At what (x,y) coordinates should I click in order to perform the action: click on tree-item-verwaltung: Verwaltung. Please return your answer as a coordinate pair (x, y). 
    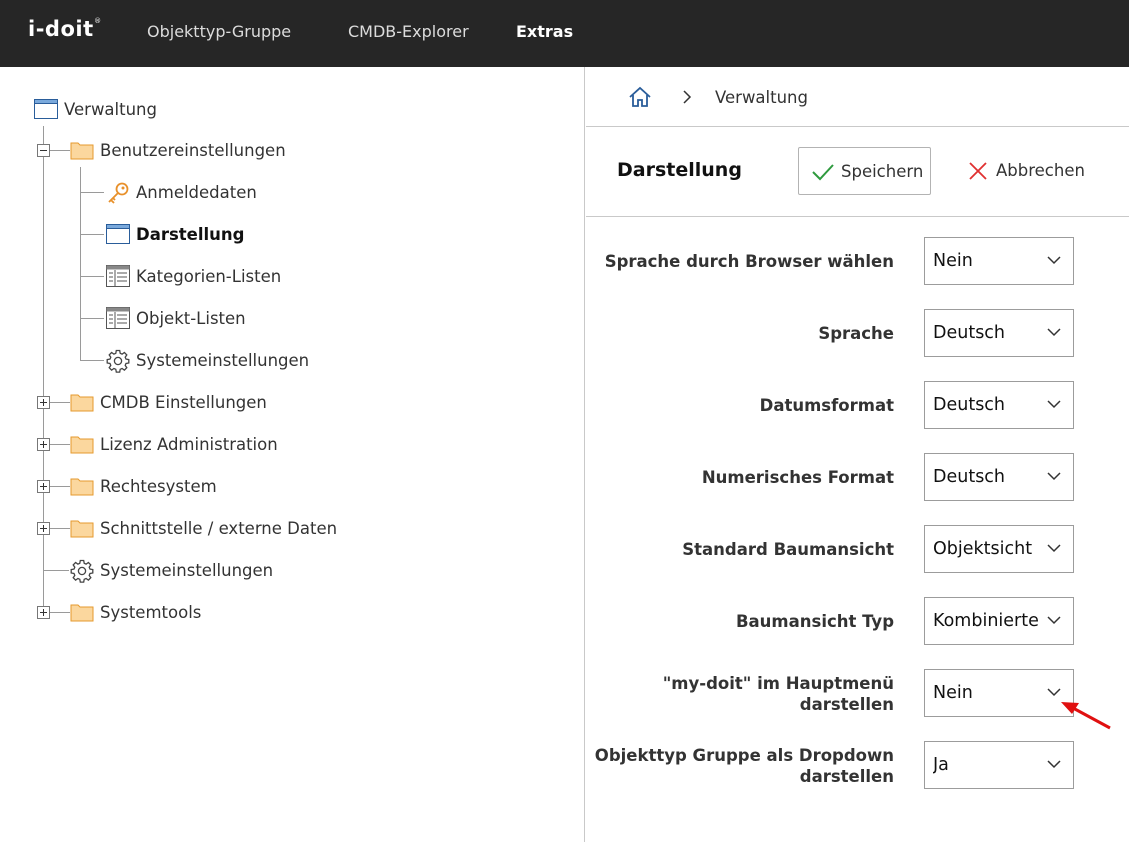
    Looking at the image, I should click on (110, 109).